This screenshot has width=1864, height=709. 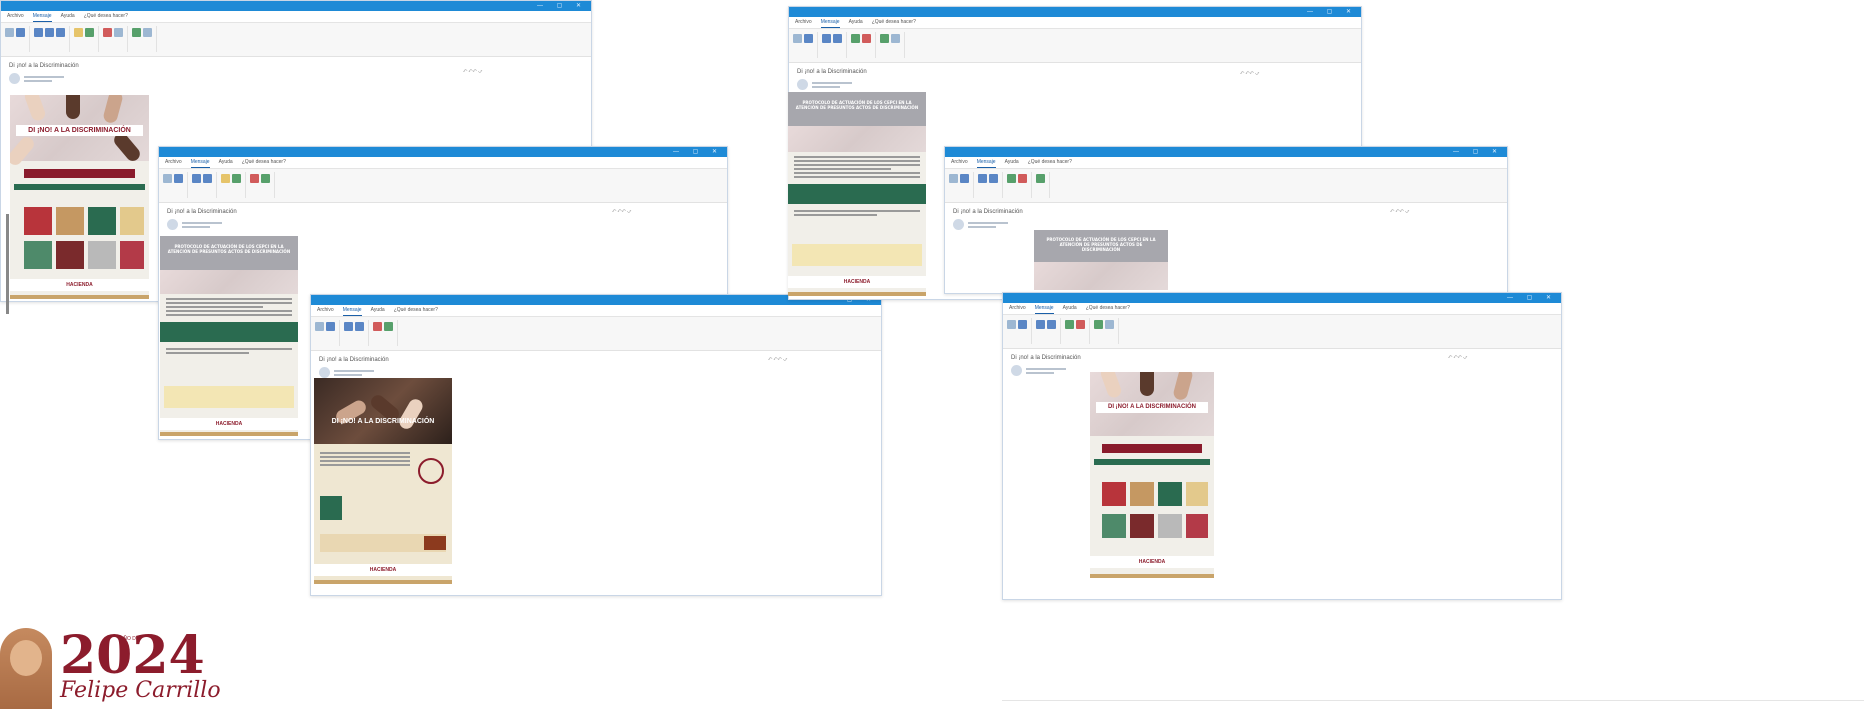 What do you see at coordinates (1075, 46) in the screenshot?
I see `ribbon` at bounding box center [1075, 46].